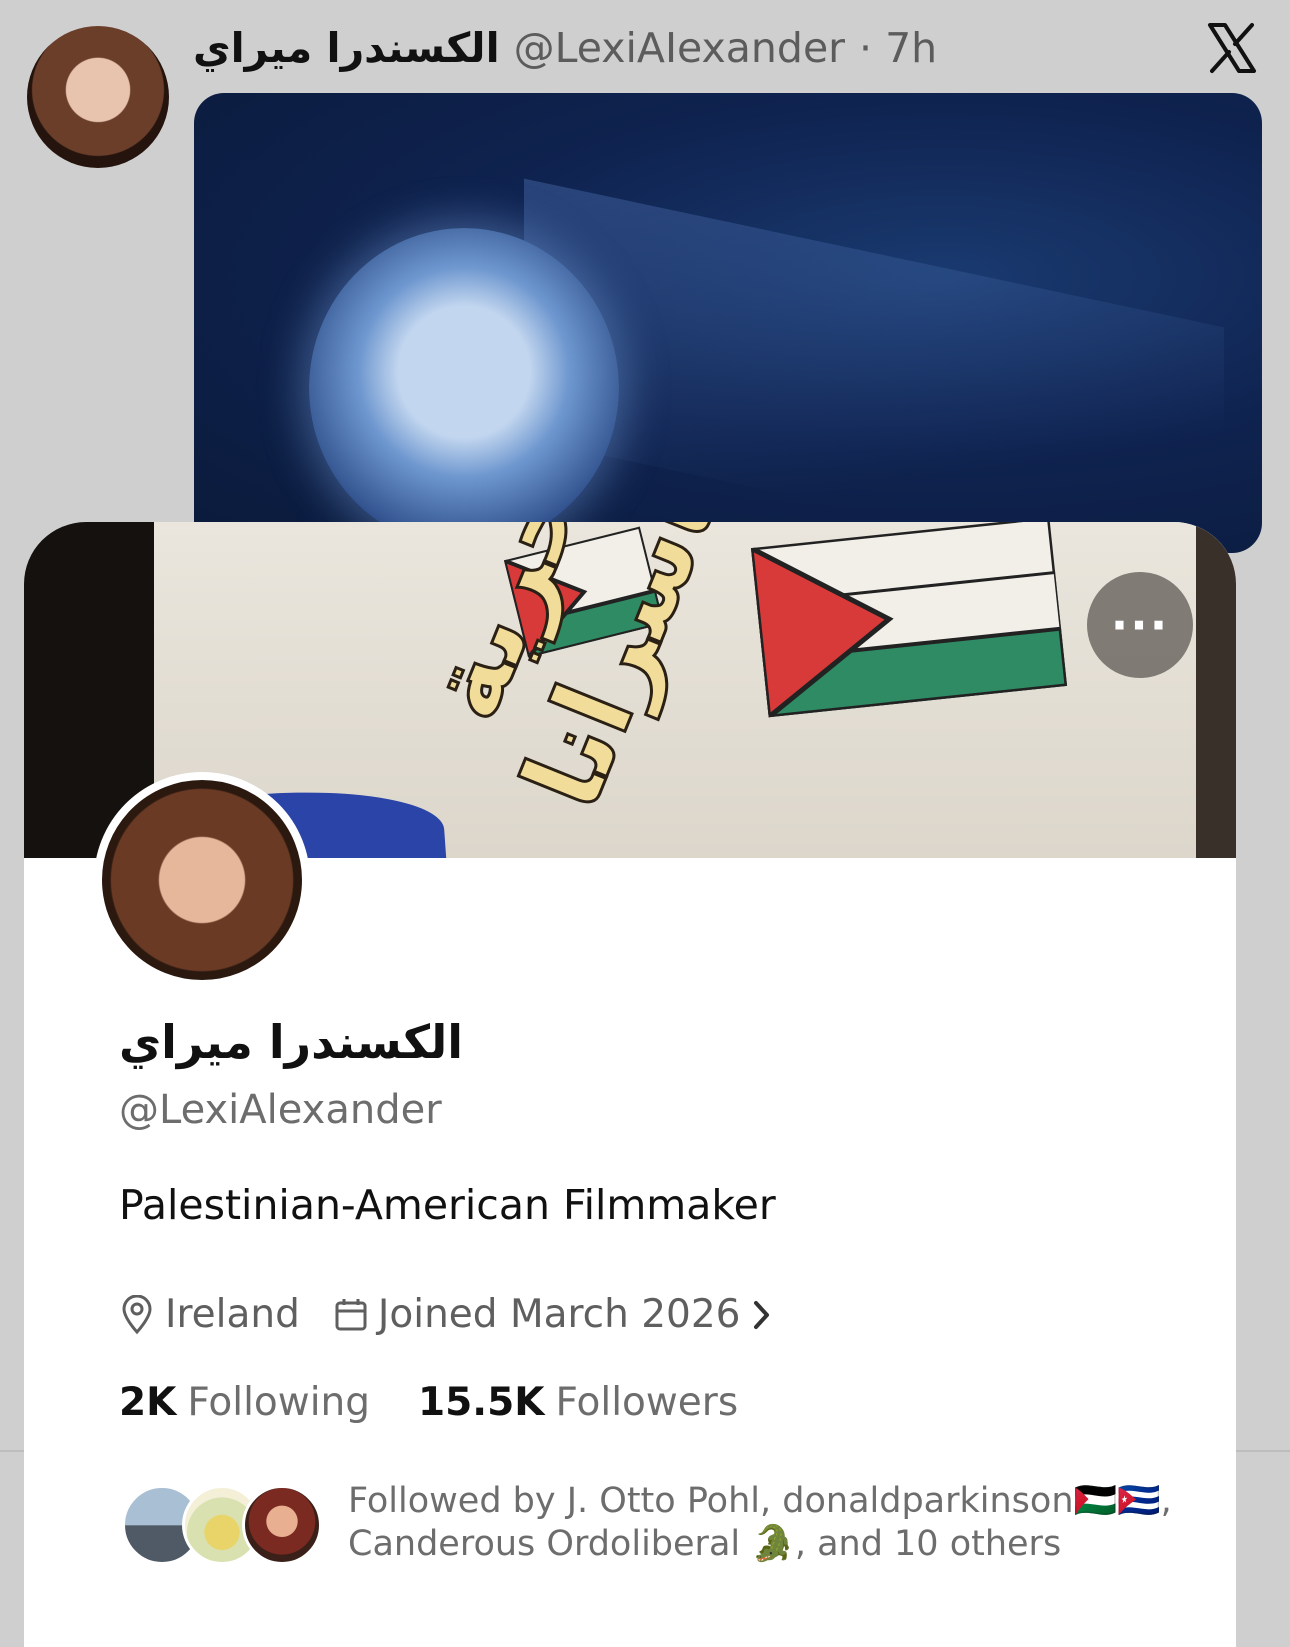 The width and height of the screenshot is (1290, 1647). I want to click on followers-link: 15.5K Followers, so click(578, 1402).